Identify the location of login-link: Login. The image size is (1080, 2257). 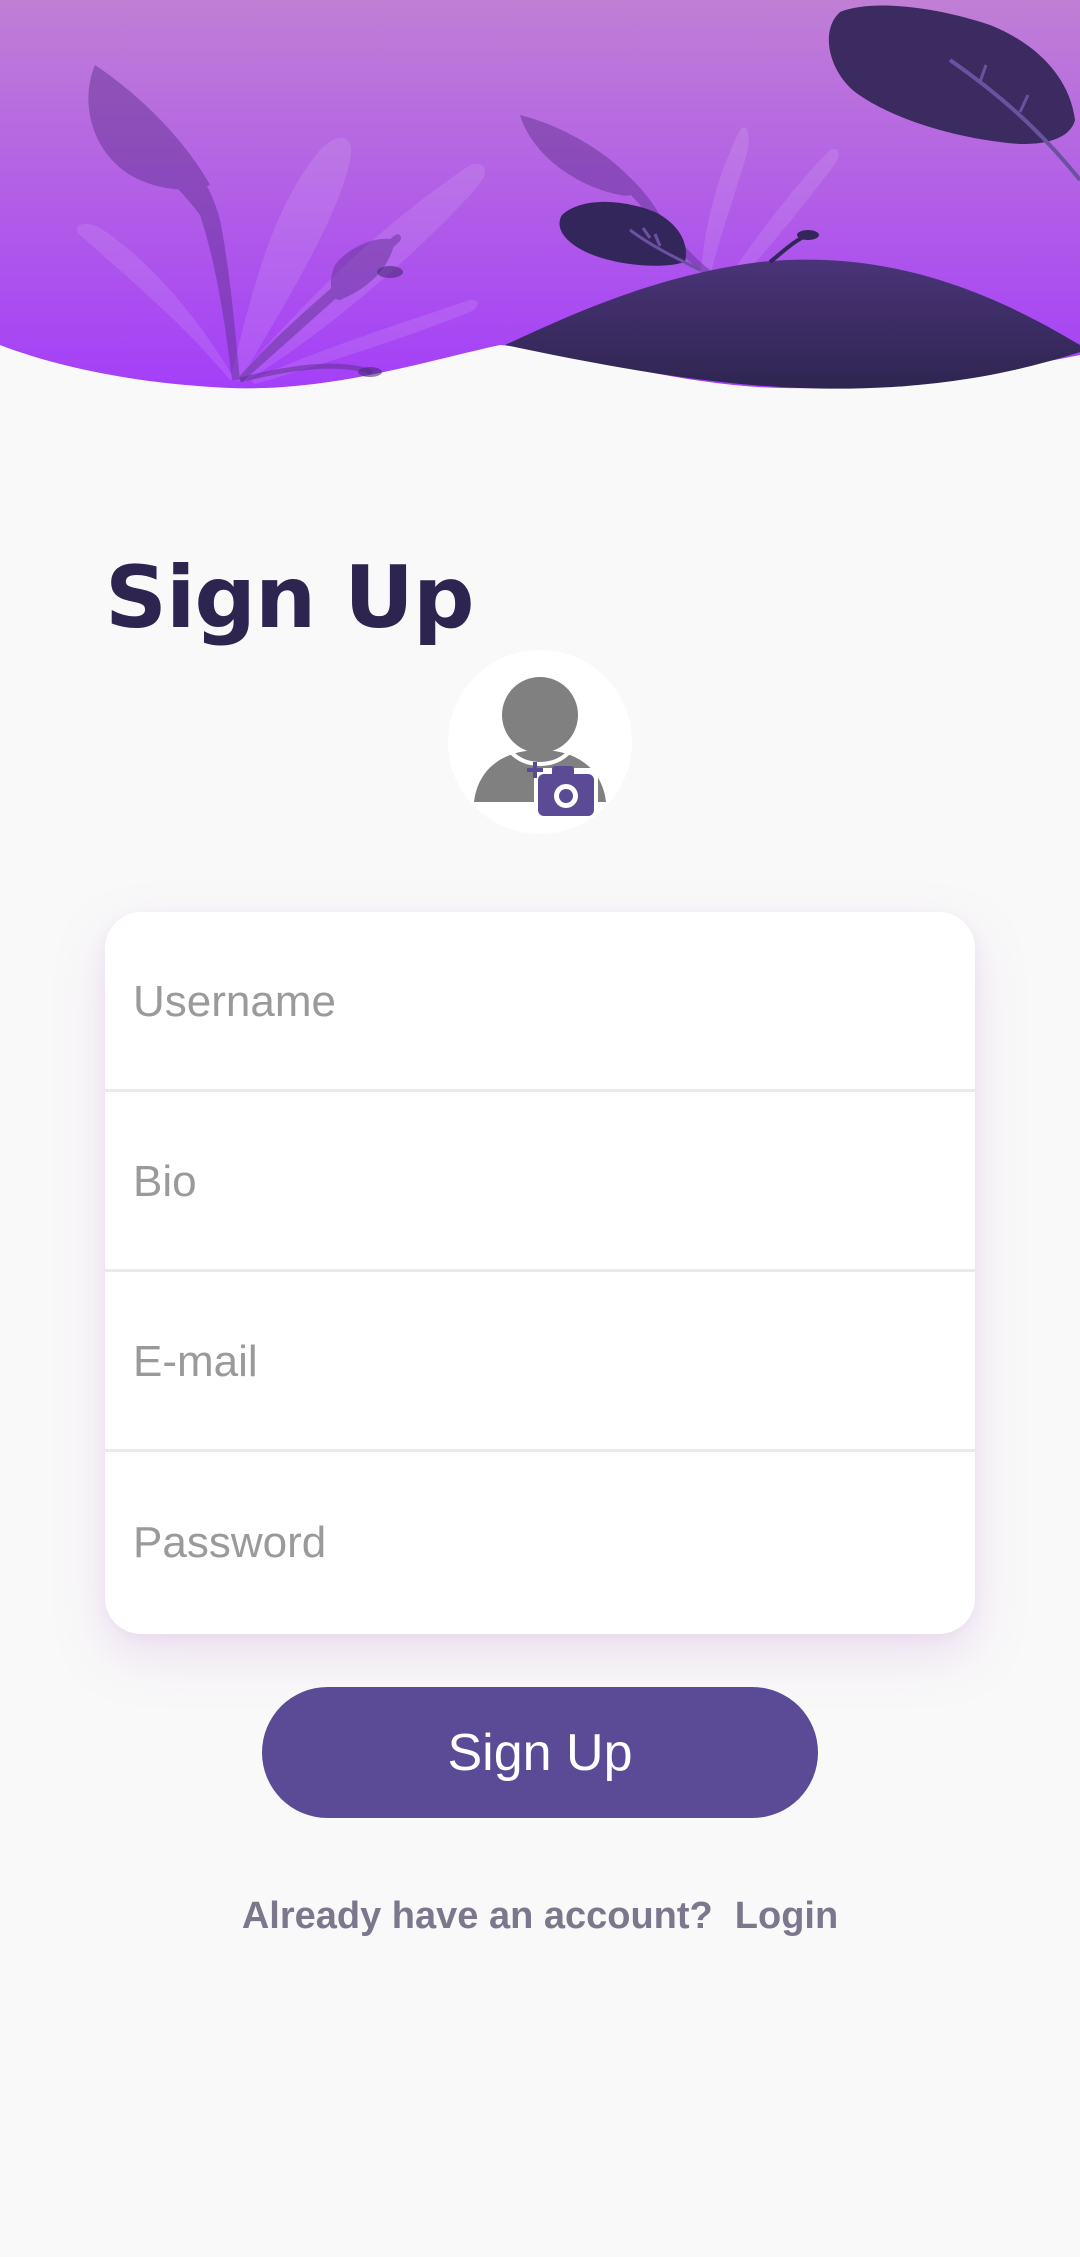
(786, 1916).